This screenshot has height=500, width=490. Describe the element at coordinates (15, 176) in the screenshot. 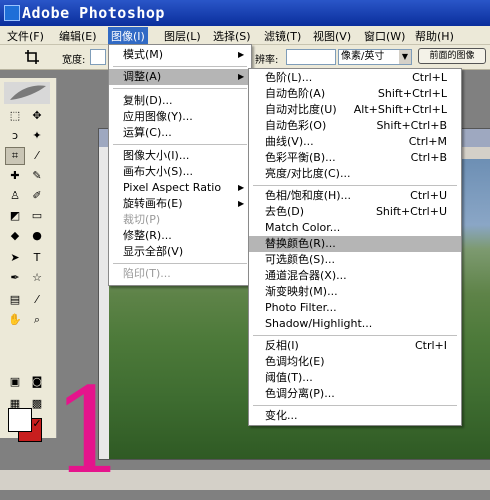

I see `healing-brush-icon: ✚` at that location.